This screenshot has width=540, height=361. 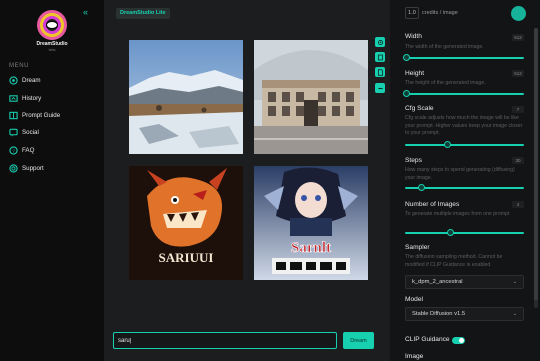 I want to click on faq-icon: ?, so click(x=13, y=150).